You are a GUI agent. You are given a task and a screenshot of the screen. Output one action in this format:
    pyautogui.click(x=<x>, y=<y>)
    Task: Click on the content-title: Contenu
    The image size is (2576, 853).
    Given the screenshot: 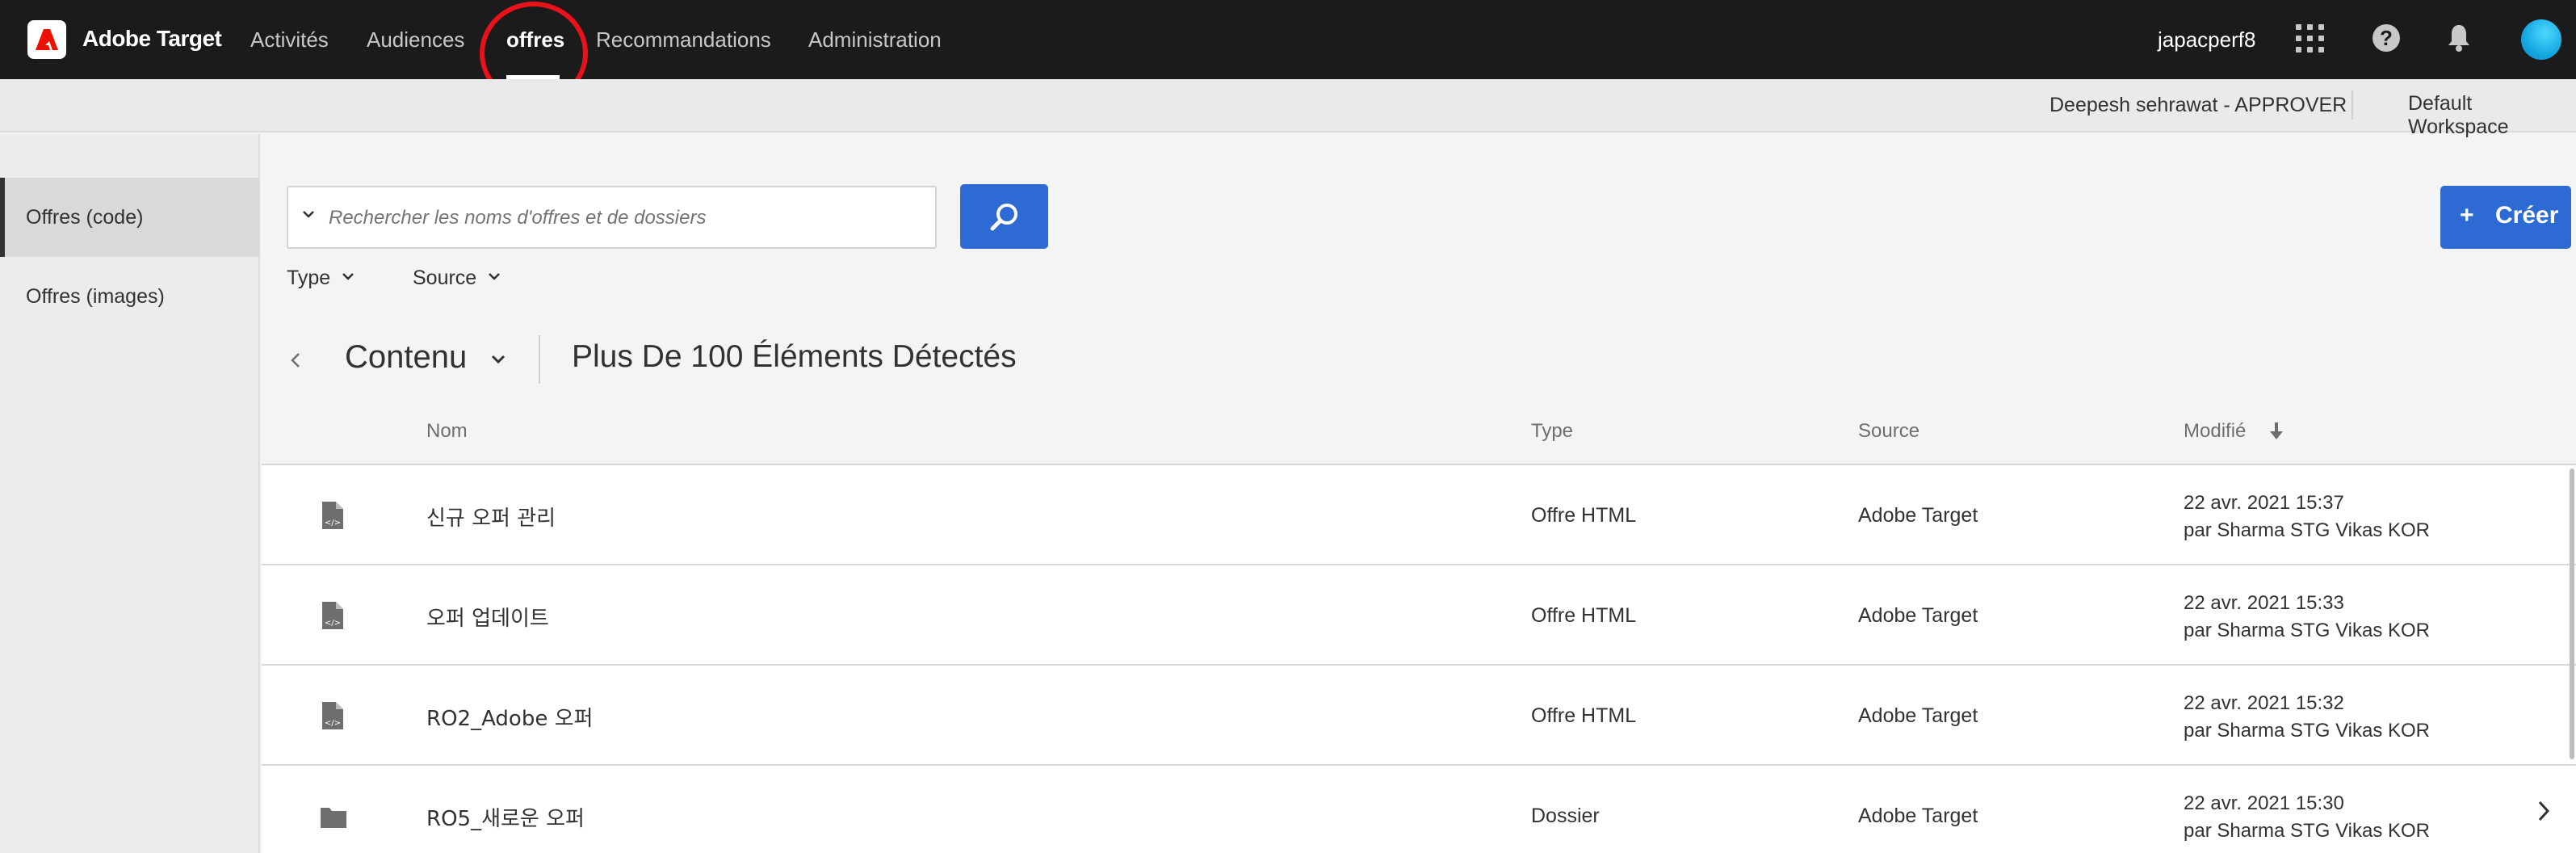 What is the action you would take?
    pyautogui.click(x=406, y=358)
    